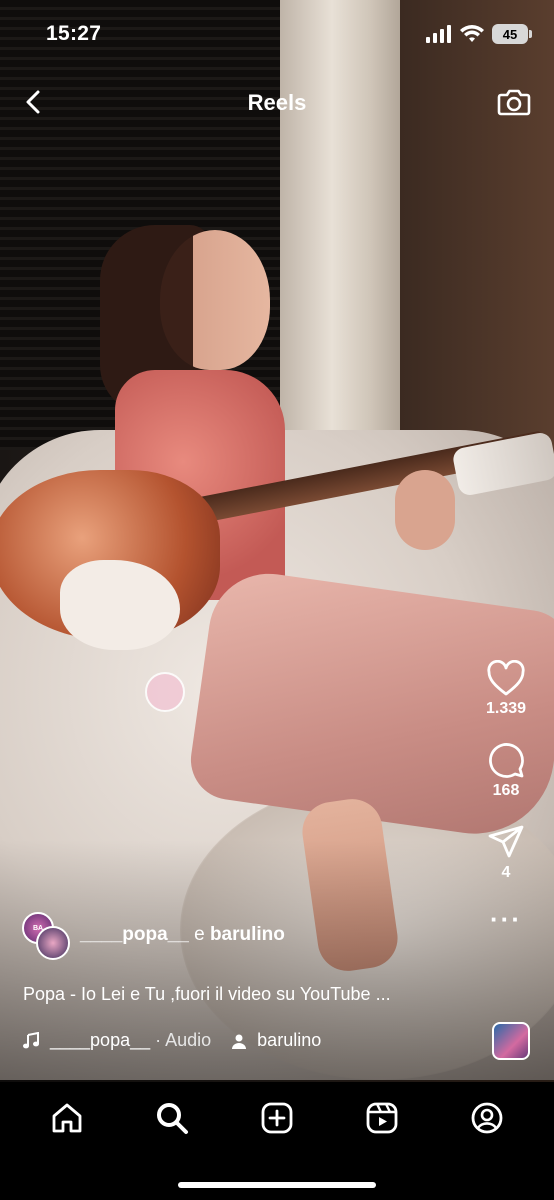 Image resolution: width=554 pixels, height=1200 pixels. I want to click on head, so click(215, 300).